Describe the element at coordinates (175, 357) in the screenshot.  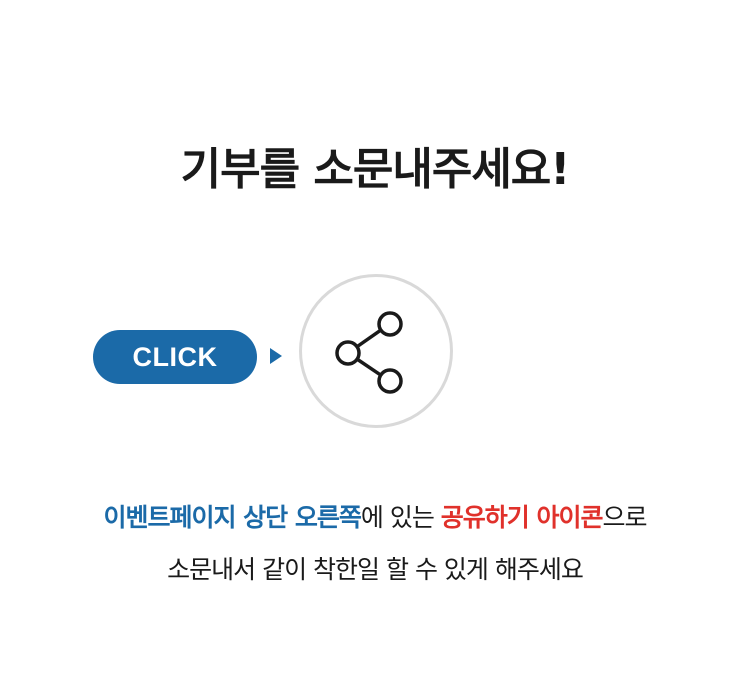
I see `click-button: CLICK` at that location.